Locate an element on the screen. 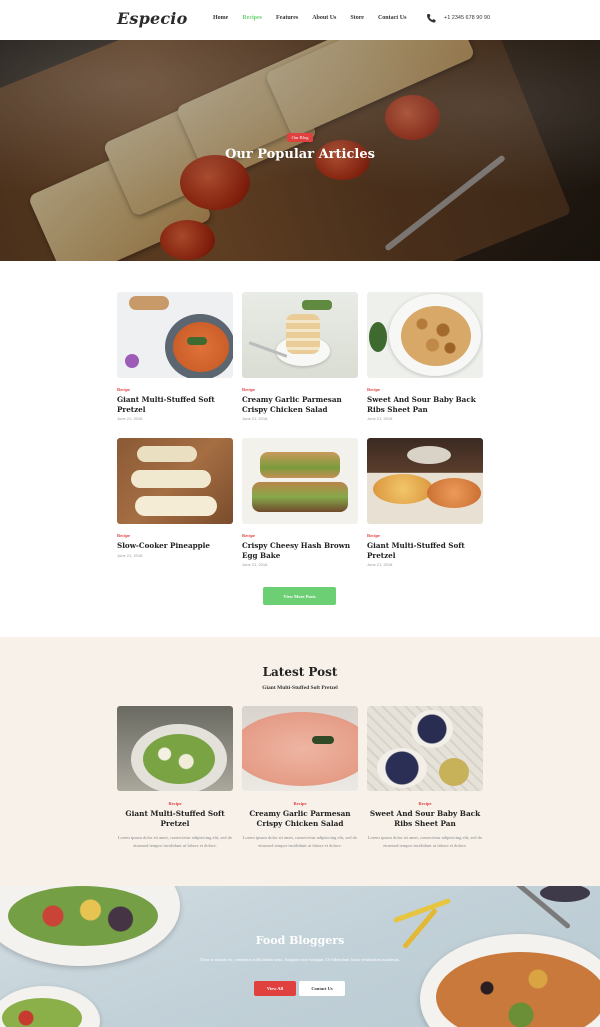 This screenshot has height=1027, width=600. latest-post-title: Sweet And Sour Baby Back Ribs Sheet Pan is located at coordinates (425, 818).